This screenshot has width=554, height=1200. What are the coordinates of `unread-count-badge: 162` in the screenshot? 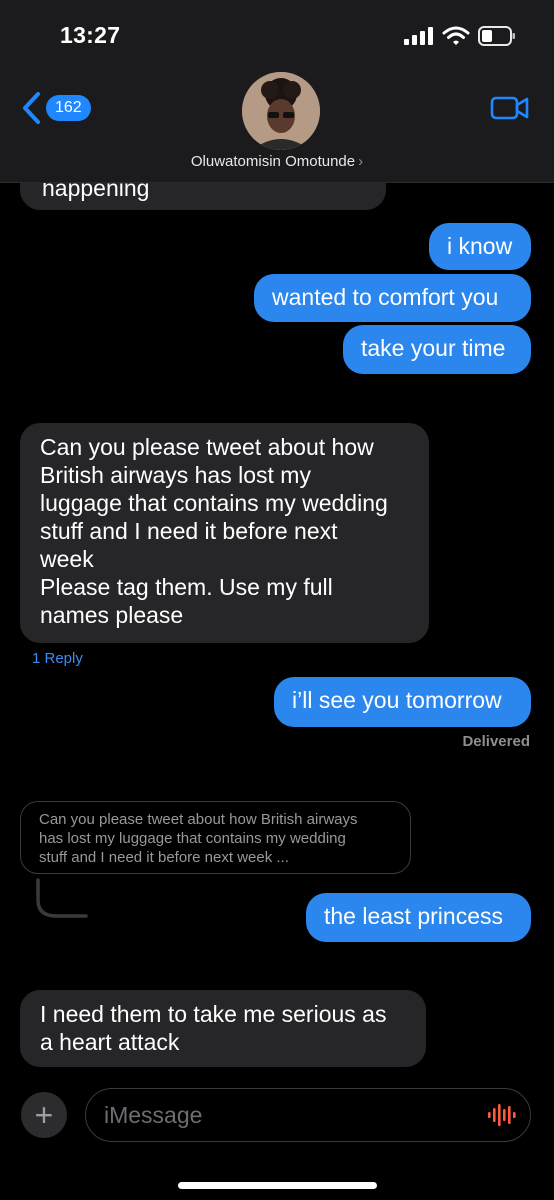 It's located at (68, 108).